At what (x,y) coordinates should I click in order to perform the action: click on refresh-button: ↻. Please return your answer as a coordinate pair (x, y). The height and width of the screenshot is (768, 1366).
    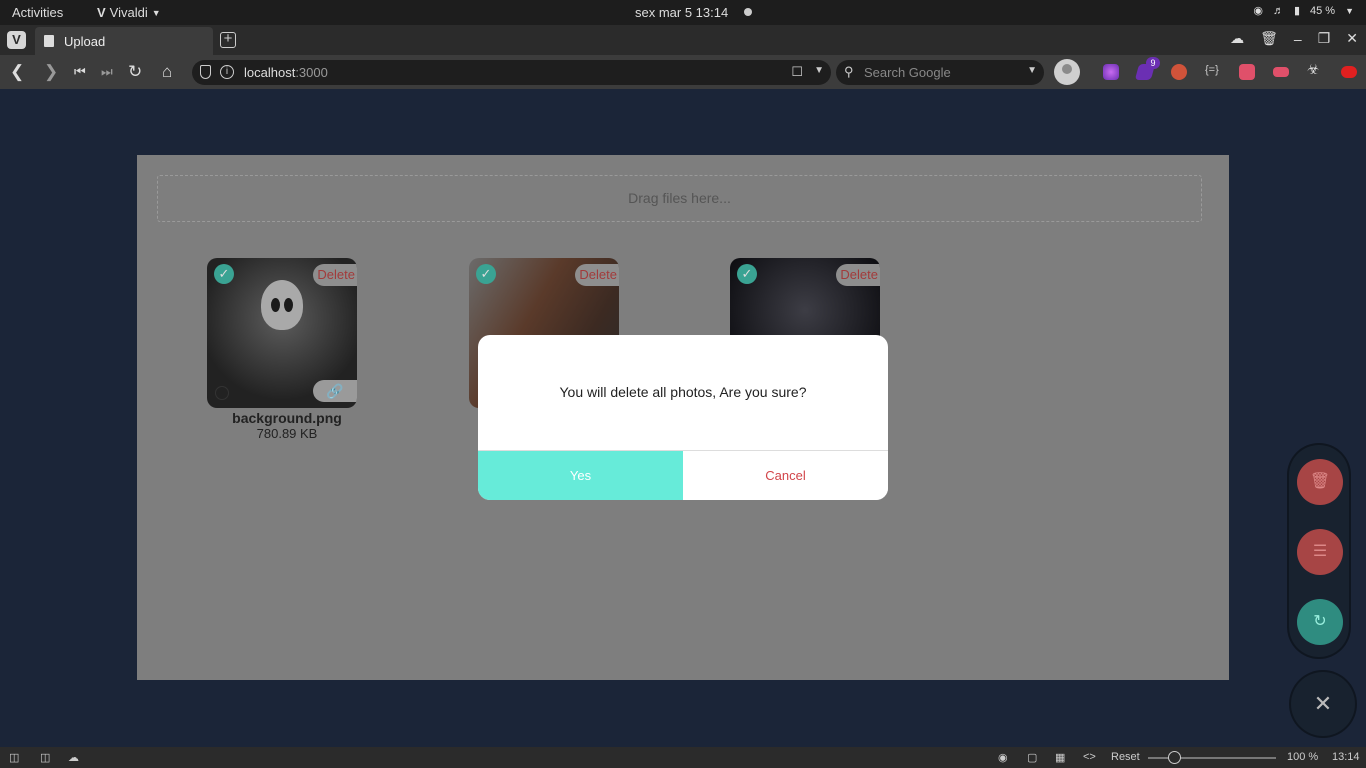
    Looking at the image, I should click on (1320, 622).